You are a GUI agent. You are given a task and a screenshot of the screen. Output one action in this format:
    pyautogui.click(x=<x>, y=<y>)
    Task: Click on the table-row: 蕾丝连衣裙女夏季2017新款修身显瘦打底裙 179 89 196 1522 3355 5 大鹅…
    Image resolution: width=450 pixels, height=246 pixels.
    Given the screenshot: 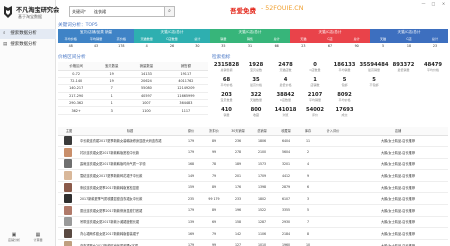 What is the action you would take?
    pyautogui.click(x=253, y=210)
    